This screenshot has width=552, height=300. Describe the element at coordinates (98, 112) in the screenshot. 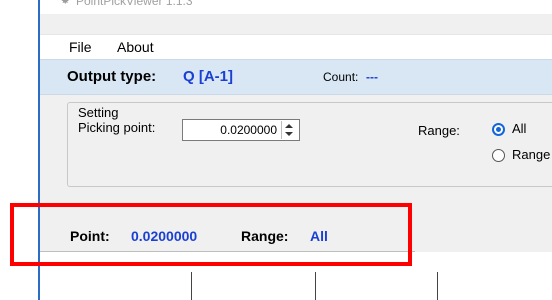

I see `setting-legend: Setting` at that location.